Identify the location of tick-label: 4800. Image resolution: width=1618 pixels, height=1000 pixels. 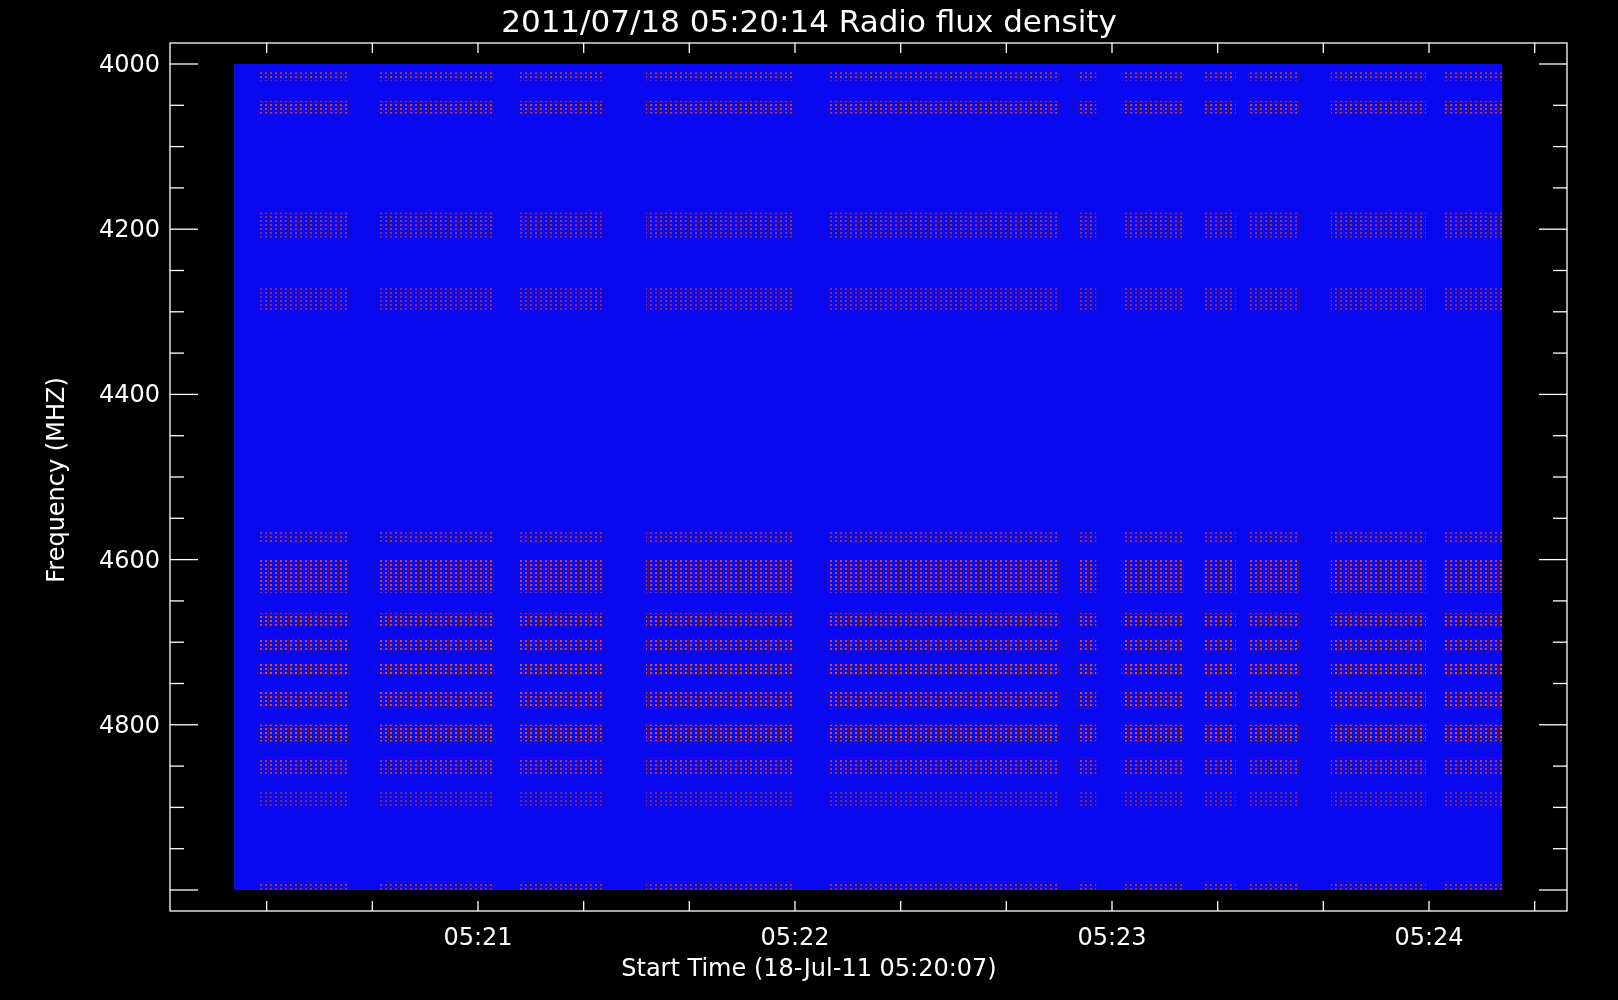
(129, 724).